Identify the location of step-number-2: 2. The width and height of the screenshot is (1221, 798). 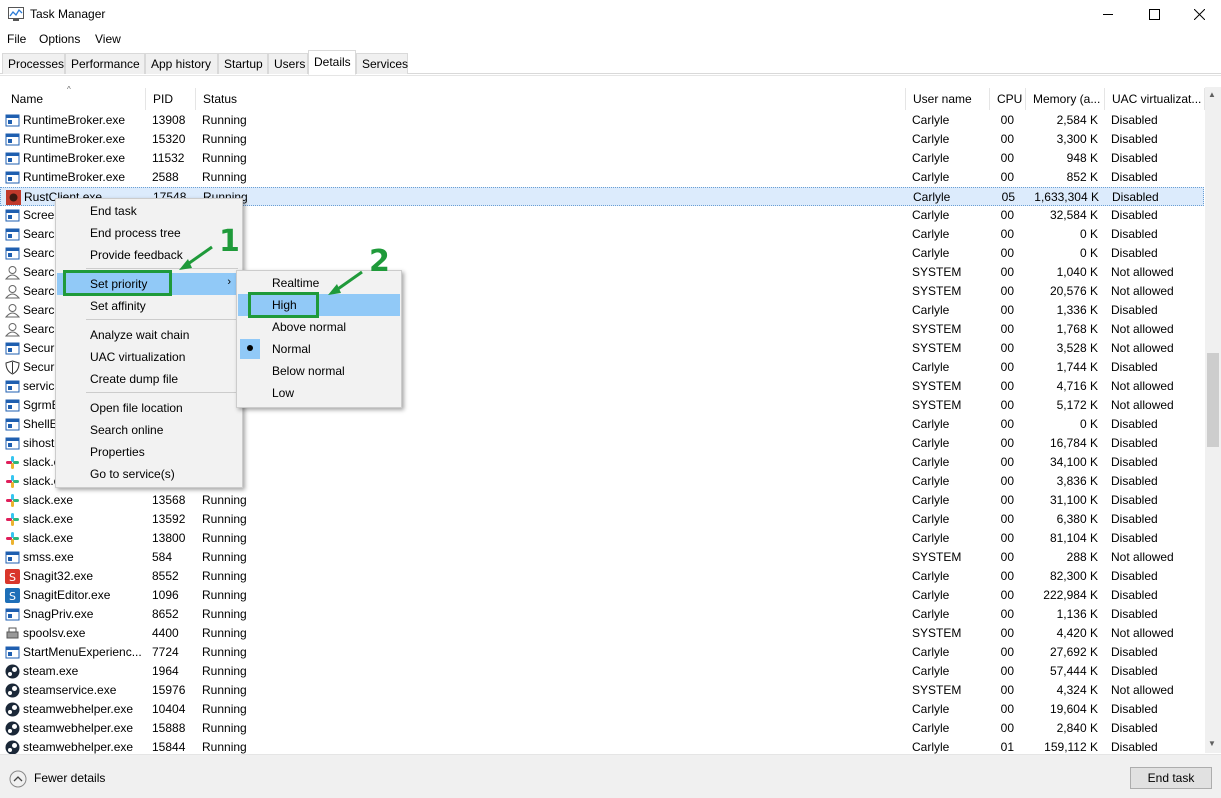
(379, 261).